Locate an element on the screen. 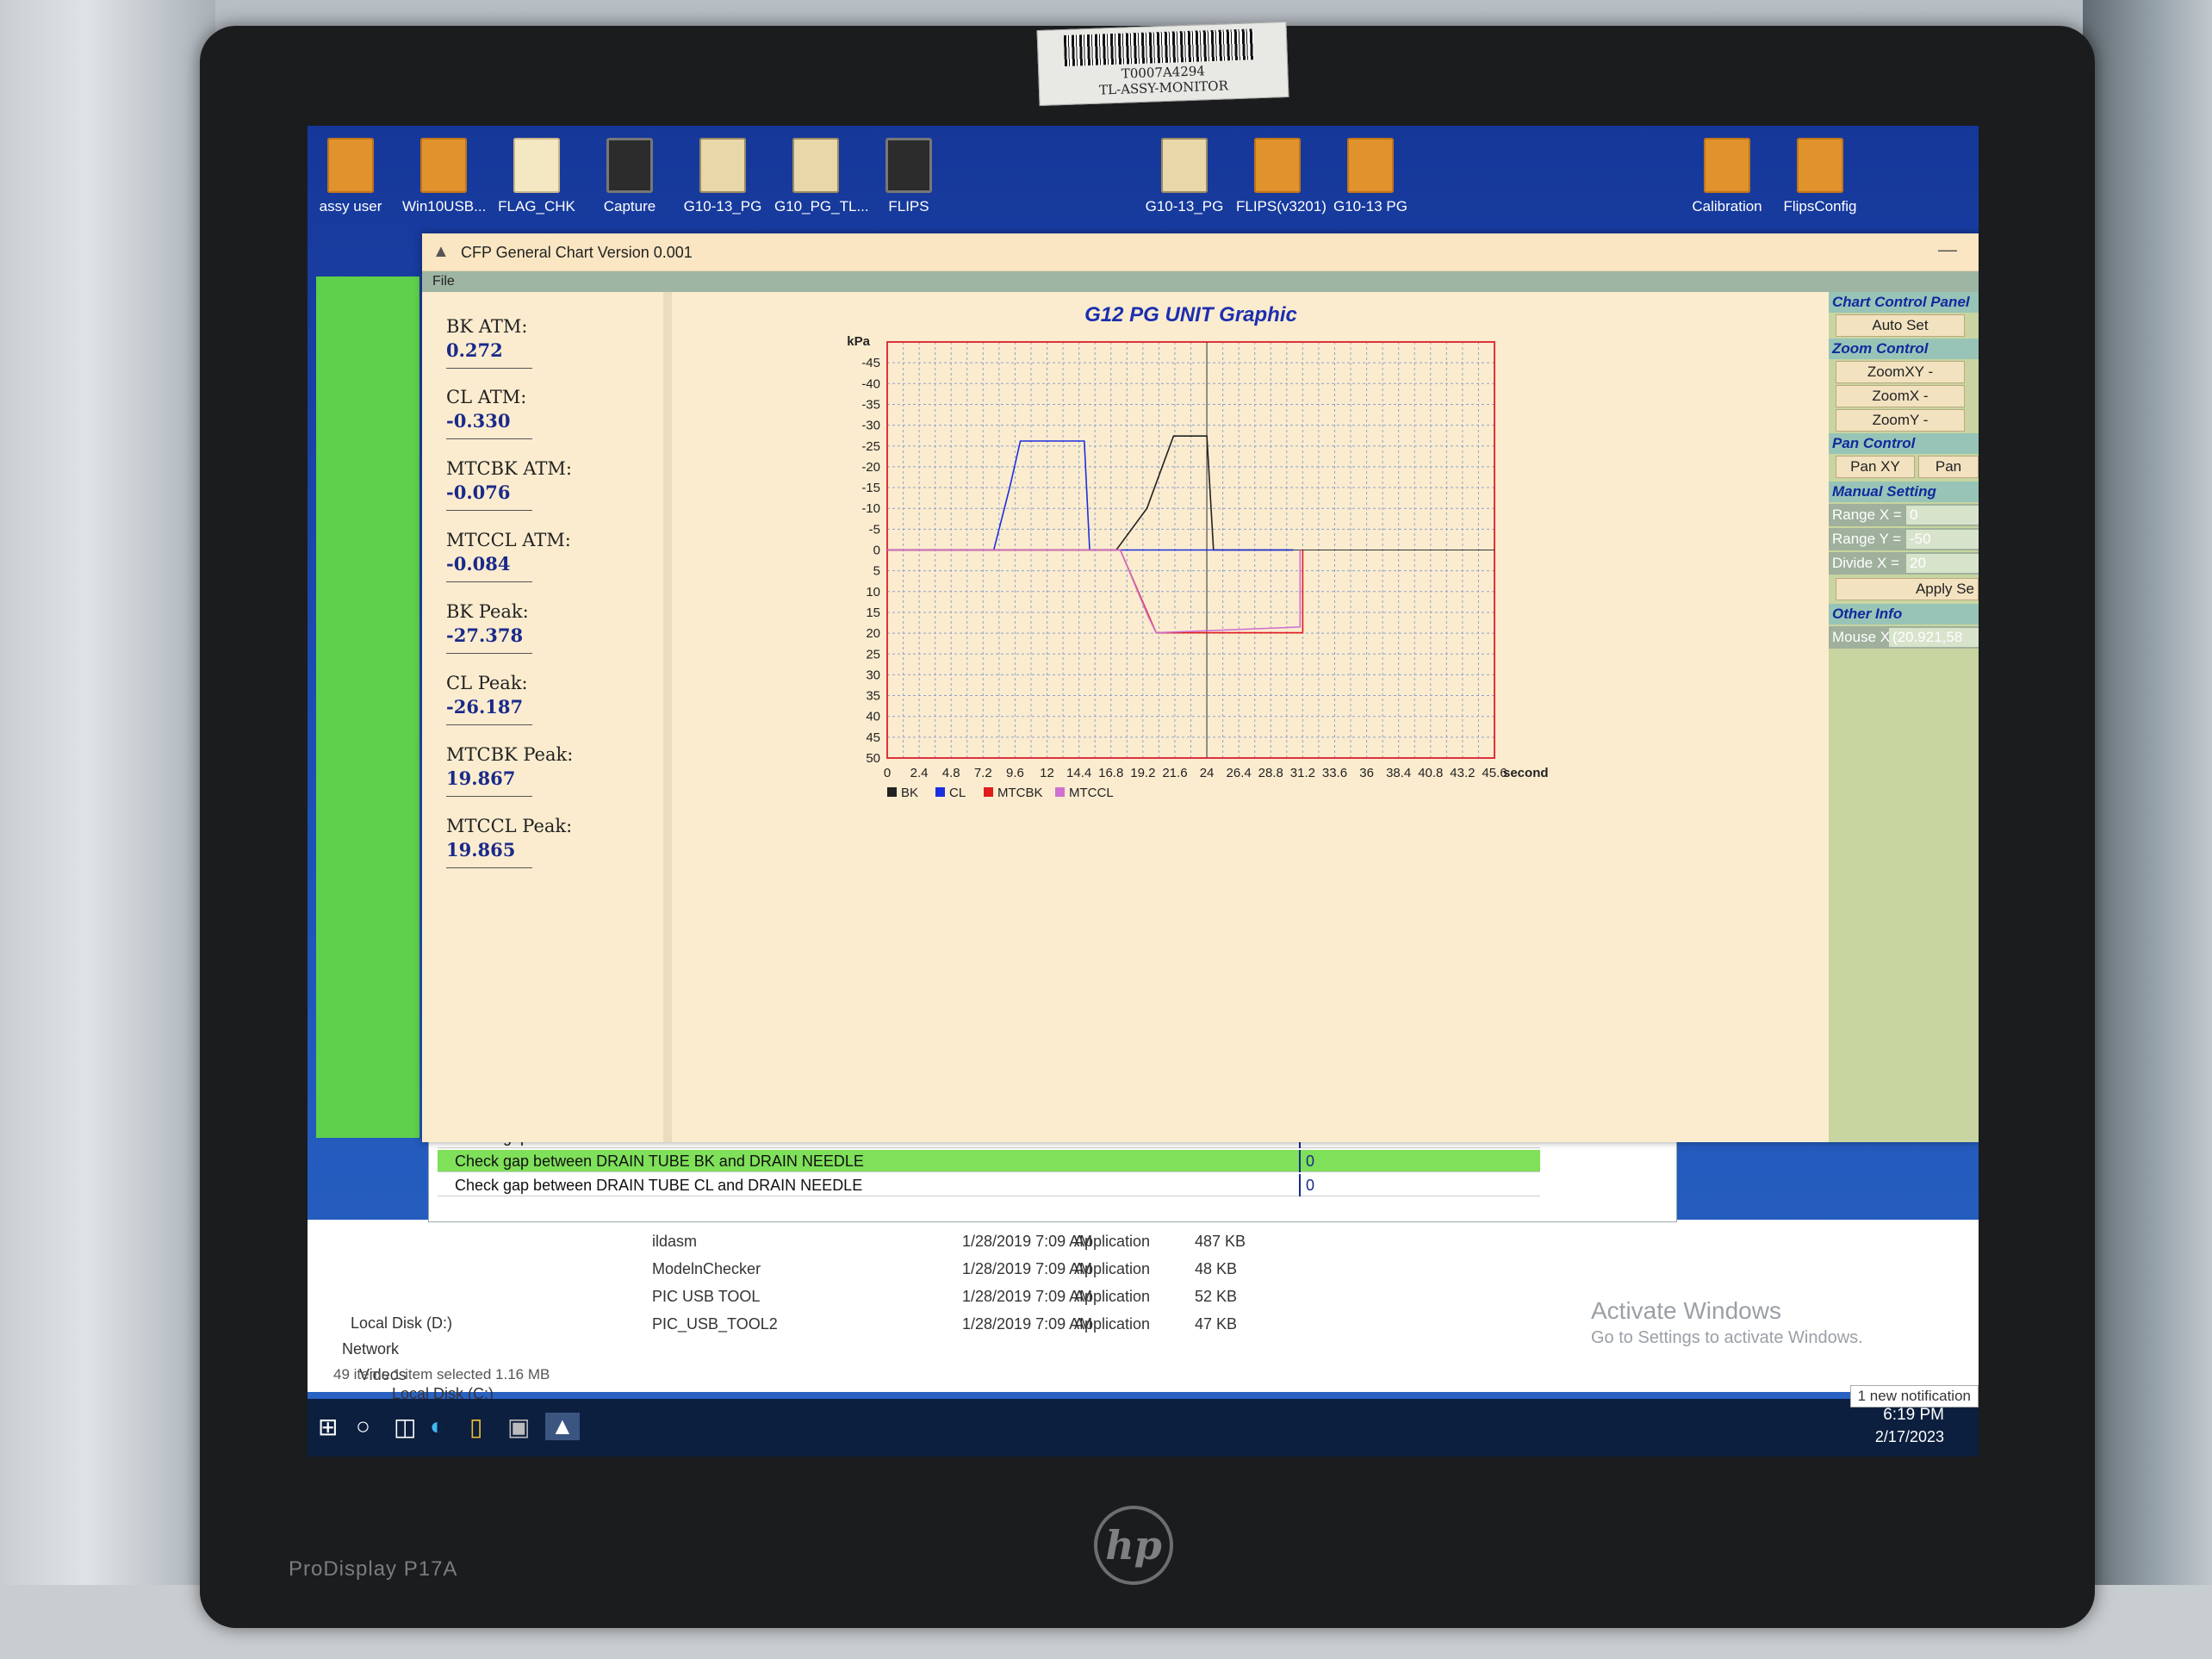 The height and width of the screenshot is (1659, 2212). x-tick-label: 26.4 is located at coordinates (1239, 773).